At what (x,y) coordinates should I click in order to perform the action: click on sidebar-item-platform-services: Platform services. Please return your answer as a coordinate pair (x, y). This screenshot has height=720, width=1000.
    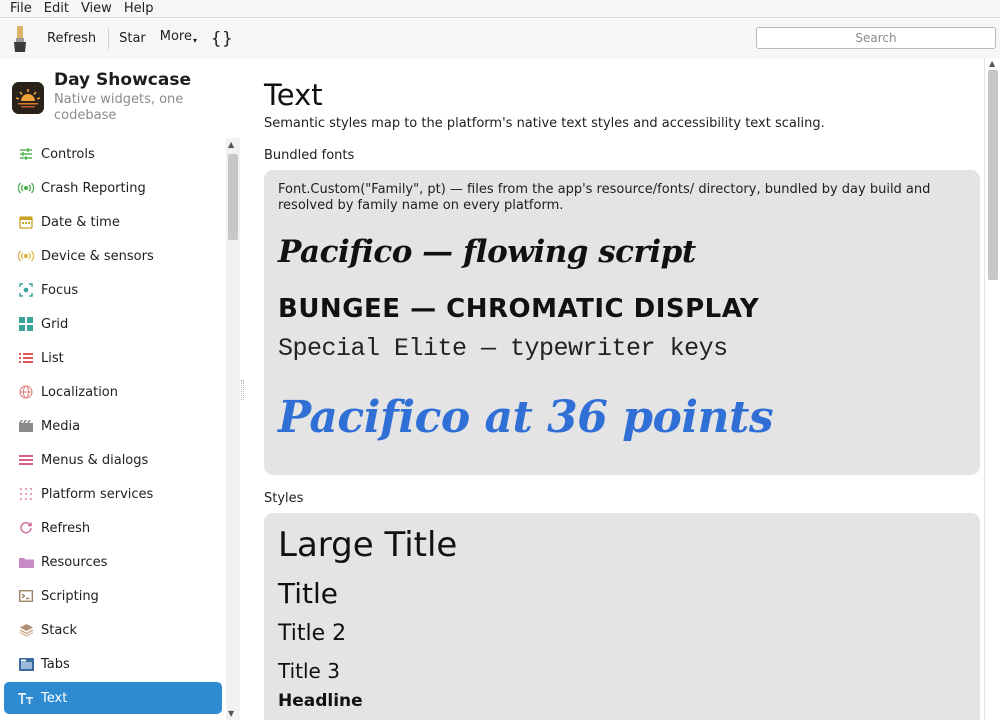
    Looking at the image, I should click on (113, 494).